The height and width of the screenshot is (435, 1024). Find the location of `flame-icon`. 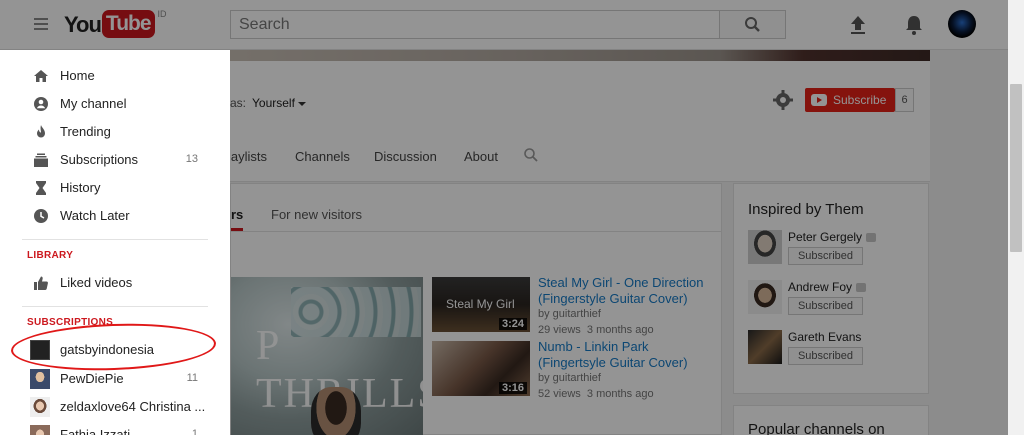

flame-icon is located at coordinates (41, 131).